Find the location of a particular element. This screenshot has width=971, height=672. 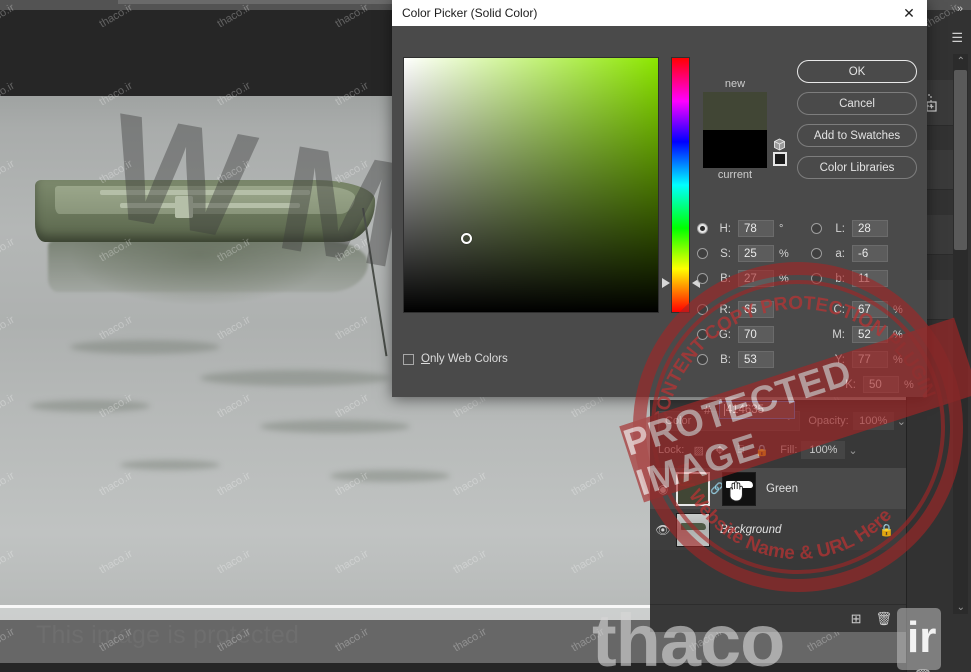

hsb-s-1-input: 25 is located at coordinates (756, 253).